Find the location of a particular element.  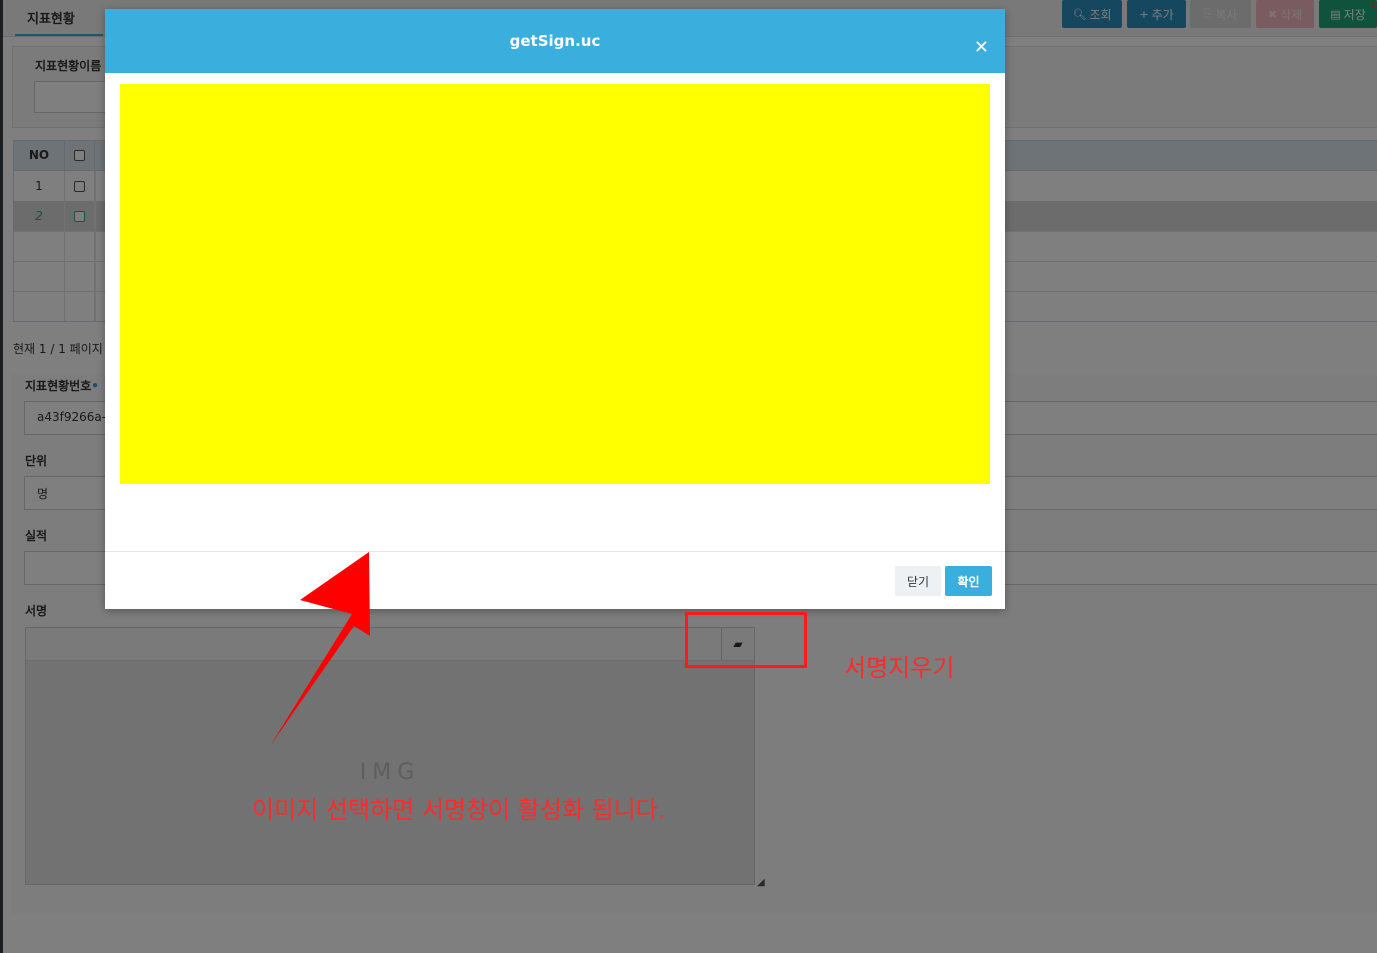

annotation-arrow-icon is located at coordinates (320, 649).